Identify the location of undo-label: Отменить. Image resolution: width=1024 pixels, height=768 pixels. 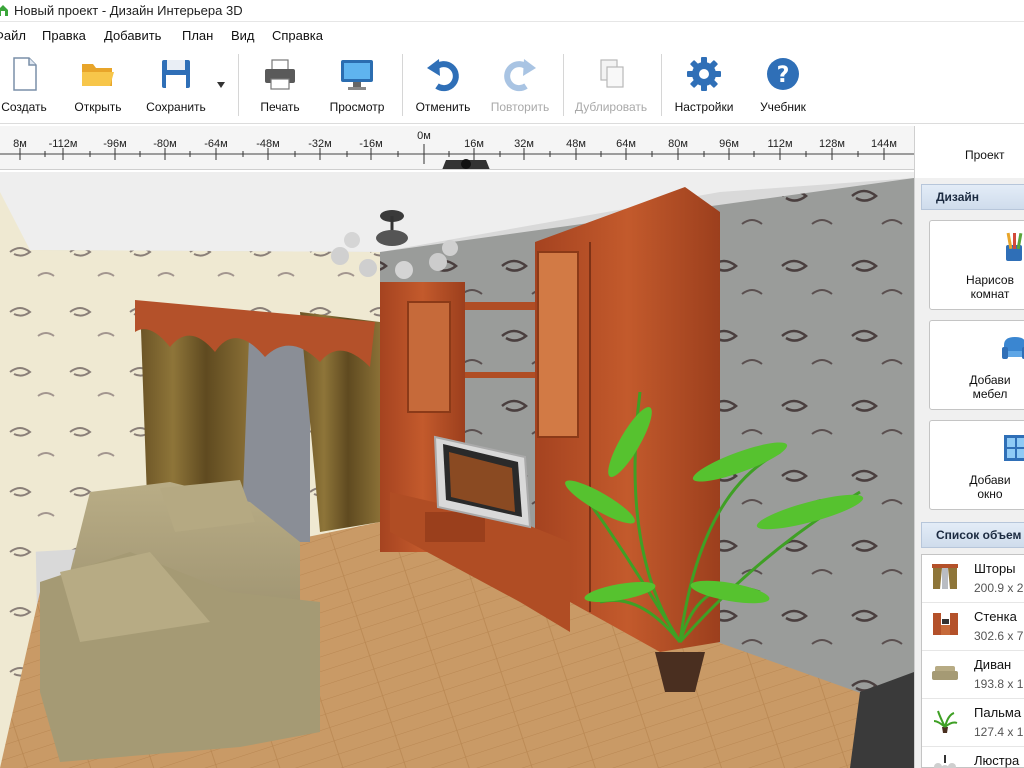
(443, 107).